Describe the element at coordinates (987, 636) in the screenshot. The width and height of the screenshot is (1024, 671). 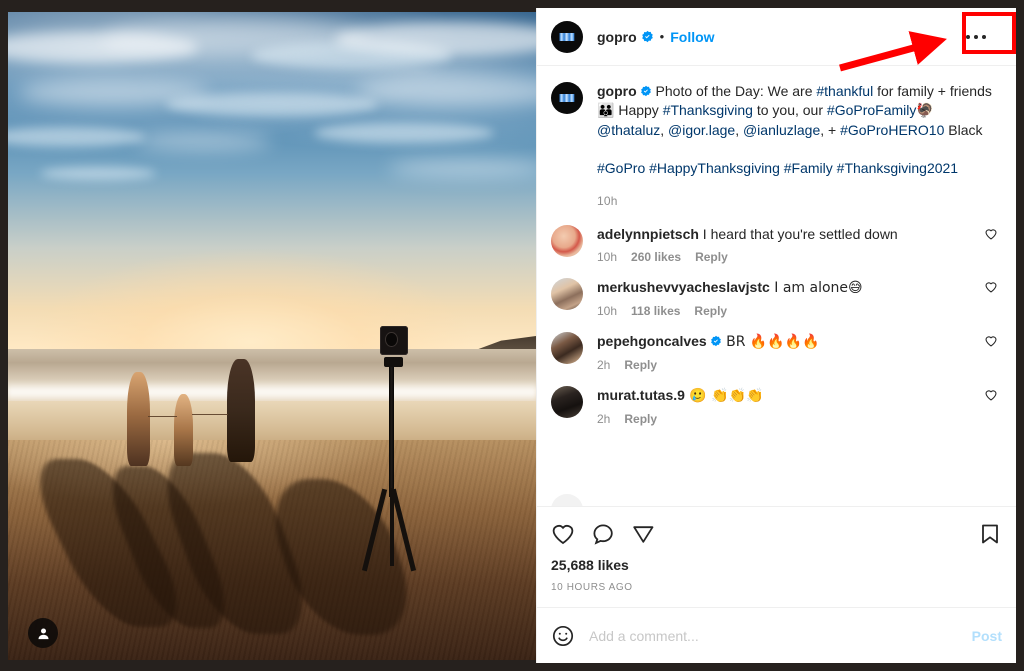
I see `post-comment-button: Post` at that location.